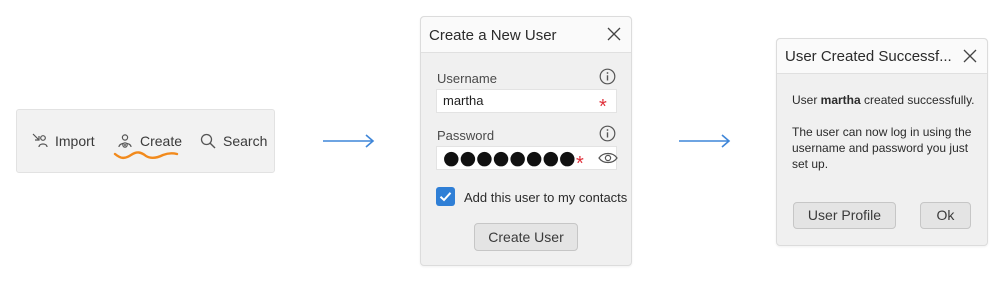 Image resolution: width=1004 pixels, height=282 pixels. I want to click on search-icon, so click(208, 141).